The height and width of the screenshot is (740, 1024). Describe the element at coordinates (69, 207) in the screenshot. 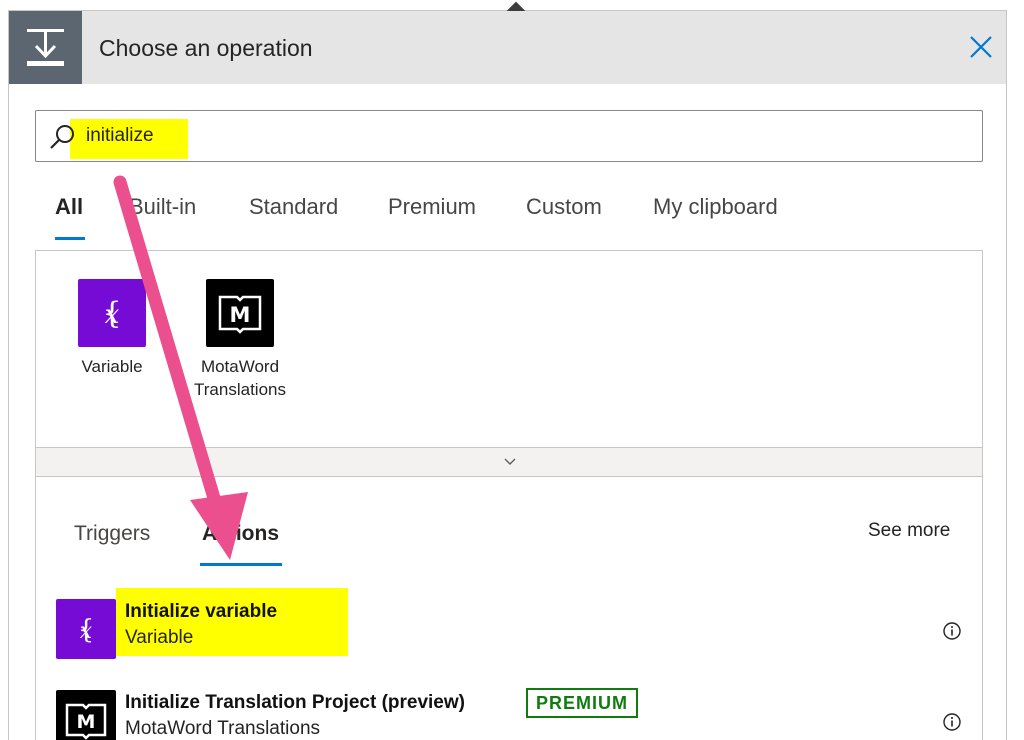

I see `tab-all: All` at that location.